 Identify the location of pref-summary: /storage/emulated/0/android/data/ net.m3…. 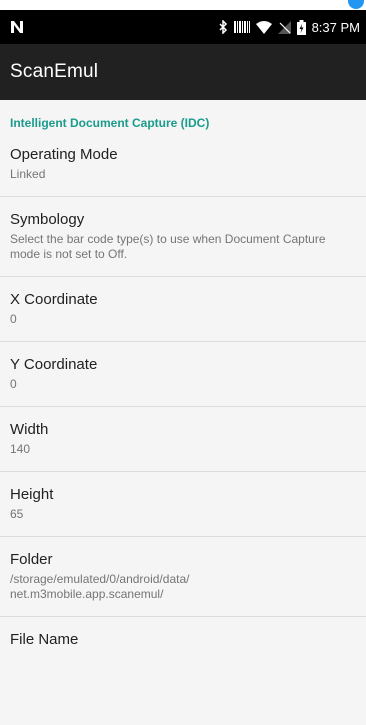
(100, 586).